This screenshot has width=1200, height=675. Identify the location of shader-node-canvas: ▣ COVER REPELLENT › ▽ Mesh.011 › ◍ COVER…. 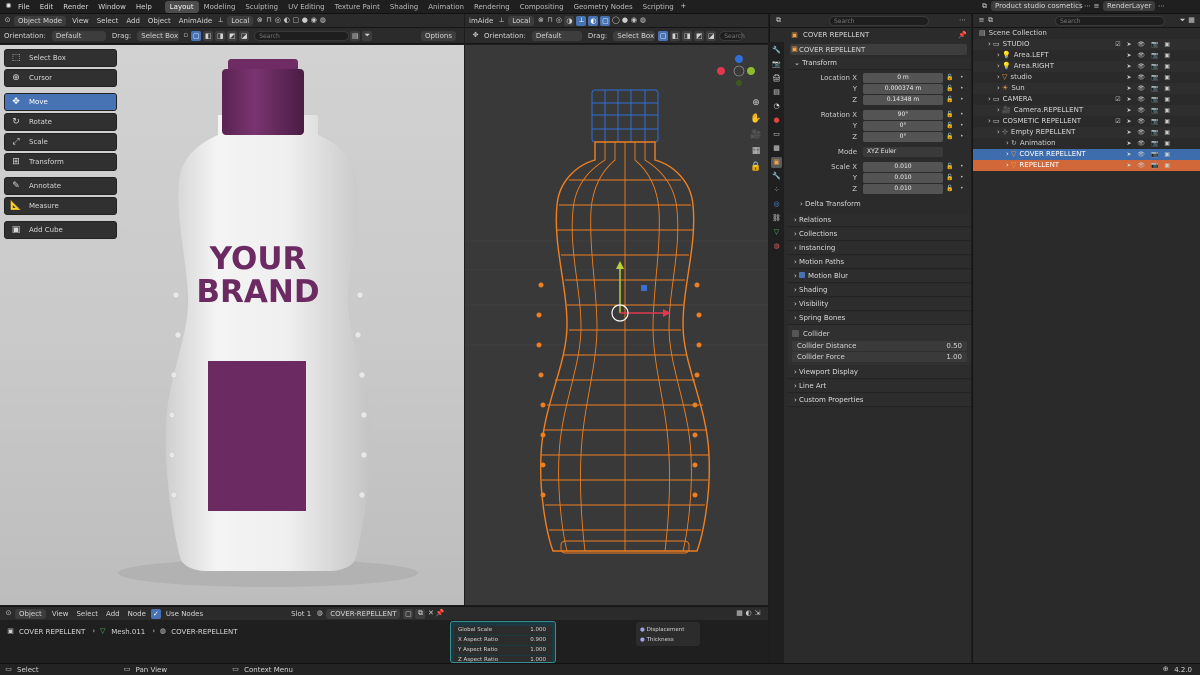
(384, 641).